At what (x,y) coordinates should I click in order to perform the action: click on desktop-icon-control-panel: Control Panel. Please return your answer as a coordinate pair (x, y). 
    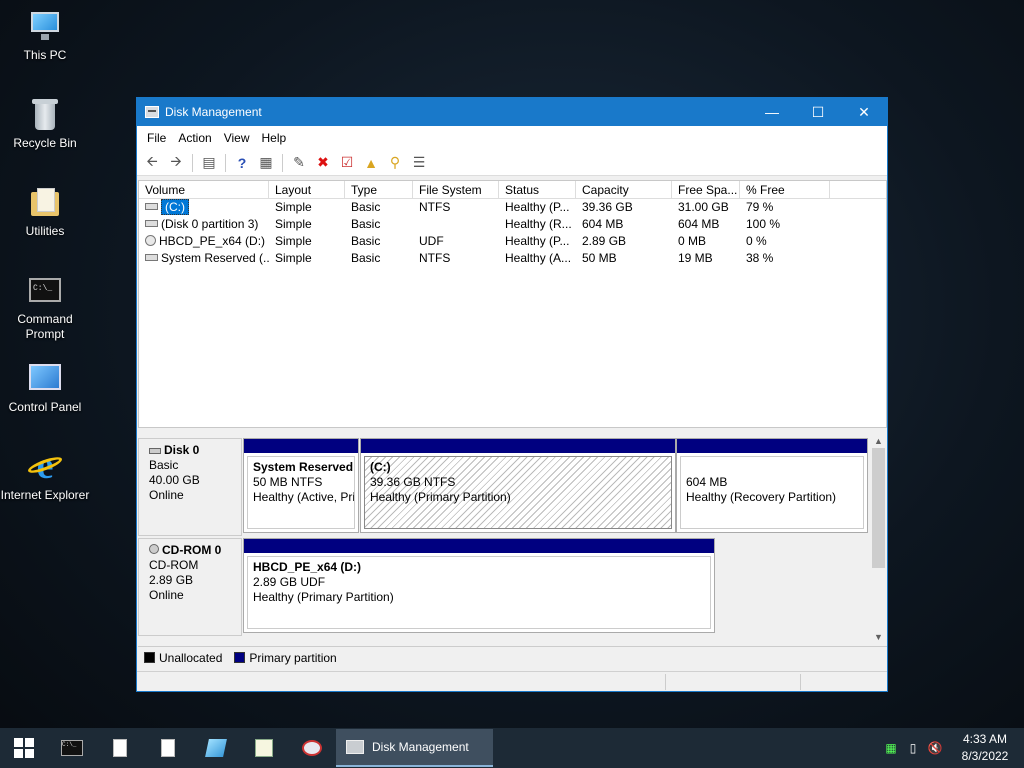
    Looking at the image, I should click on (45, 387).